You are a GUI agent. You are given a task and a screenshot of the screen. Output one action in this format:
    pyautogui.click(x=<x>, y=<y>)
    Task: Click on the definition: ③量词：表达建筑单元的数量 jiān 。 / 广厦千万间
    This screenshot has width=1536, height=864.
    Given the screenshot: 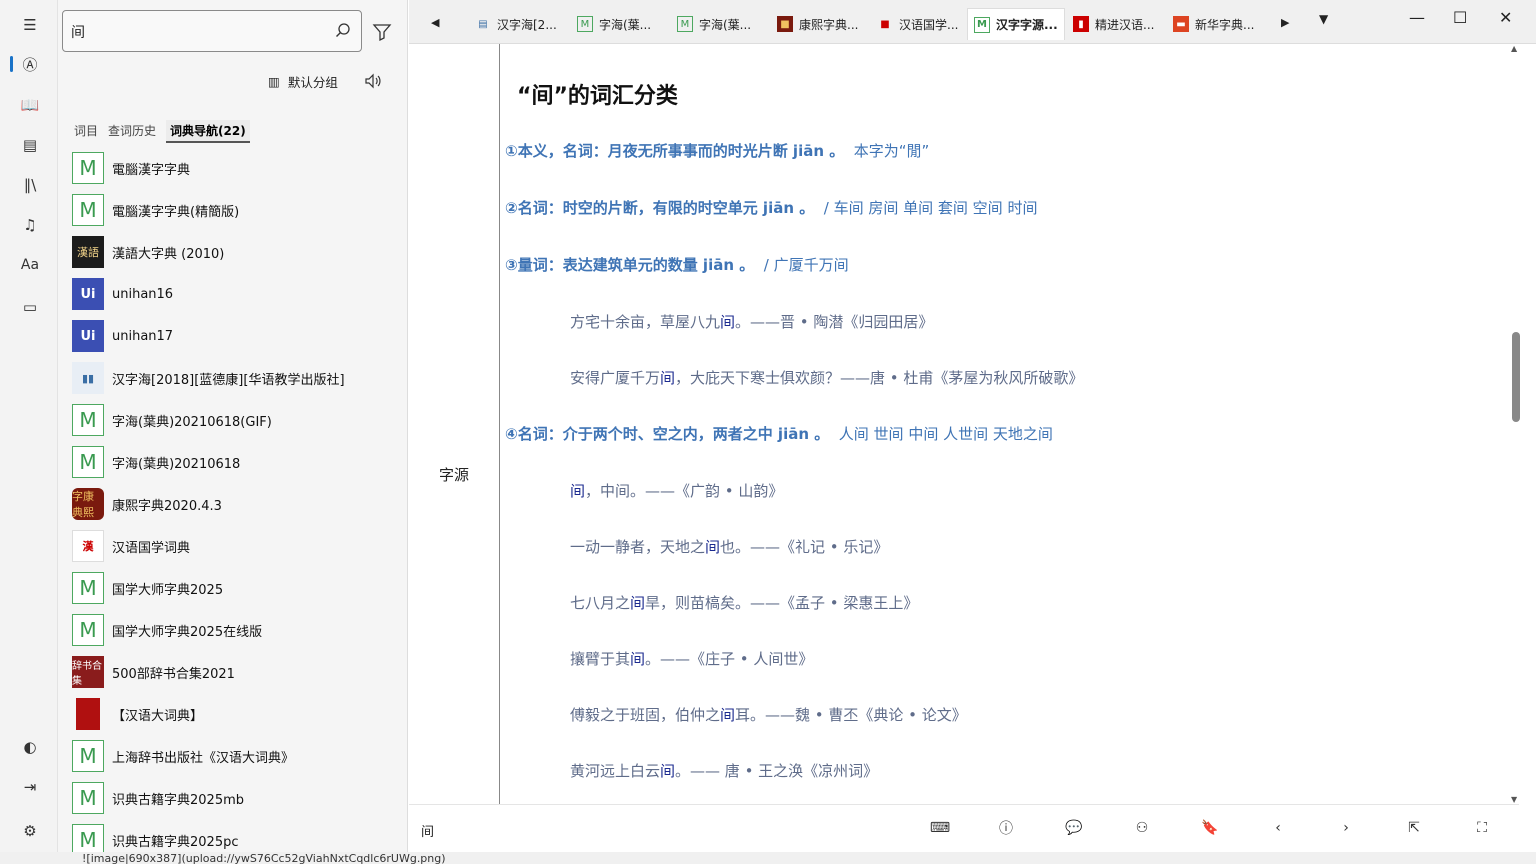 What is the action you would take?
    pyautogui.click(x=677, y=265)
    